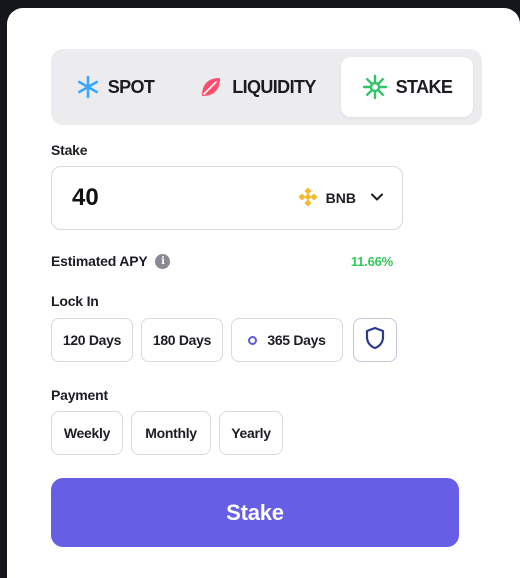 This screenshot has width=520, height=578. I want to click on estimated-apy-value: 11.66%, so click(371, 261).